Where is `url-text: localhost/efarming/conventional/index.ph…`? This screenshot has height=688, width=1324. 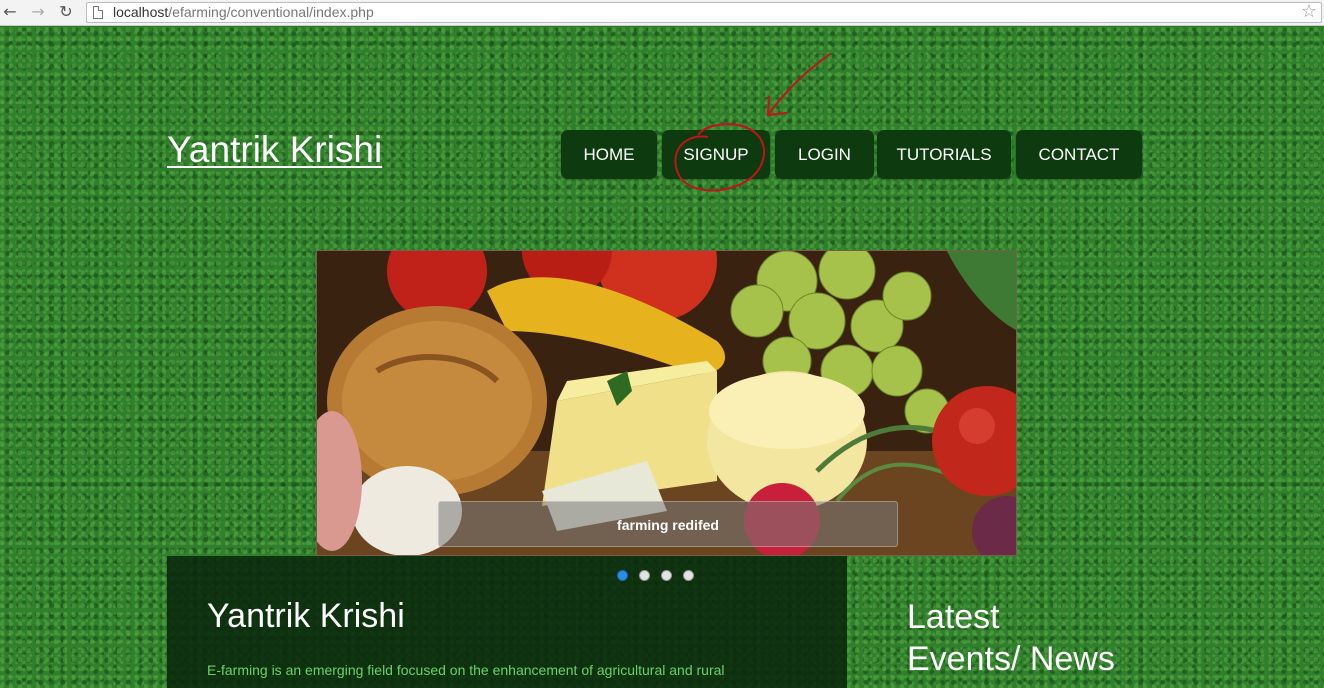 url-text: localhost/efarming/conventional/index.ph… is located at coordinates (243, 12).